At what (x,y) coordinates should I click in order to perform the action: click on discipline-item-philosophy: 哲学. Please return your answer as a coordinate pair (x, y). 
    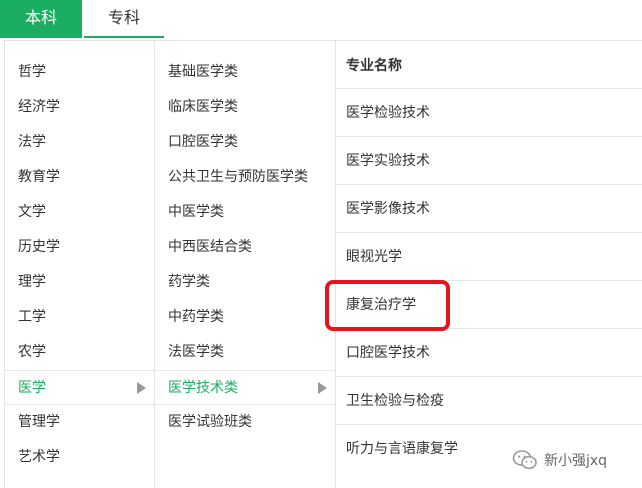
    Looking at the image, I should click on (79, 72).